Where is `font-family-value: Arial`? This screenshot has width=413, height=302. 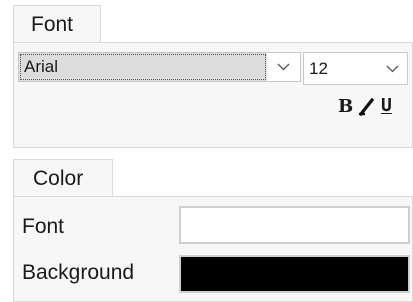 font-family-value: Arial is located at coordinates (143, 67).